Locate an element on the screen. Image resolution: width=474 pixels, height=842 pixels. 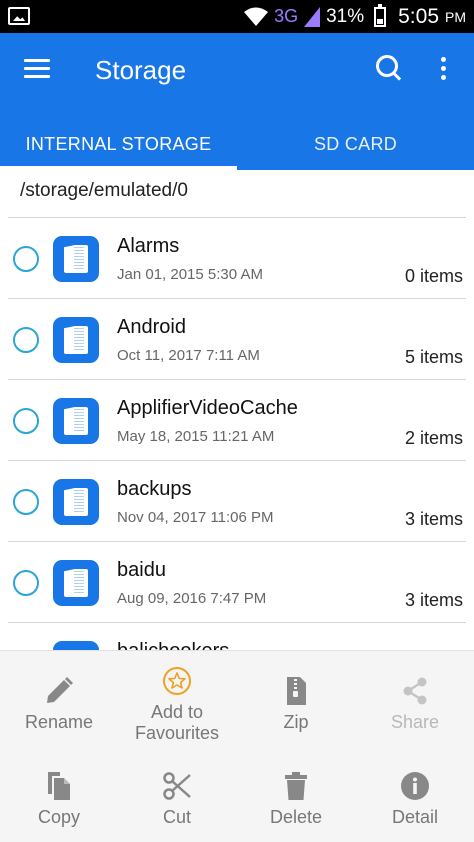
file-name: balichookers is located at coordinates (173, 645).